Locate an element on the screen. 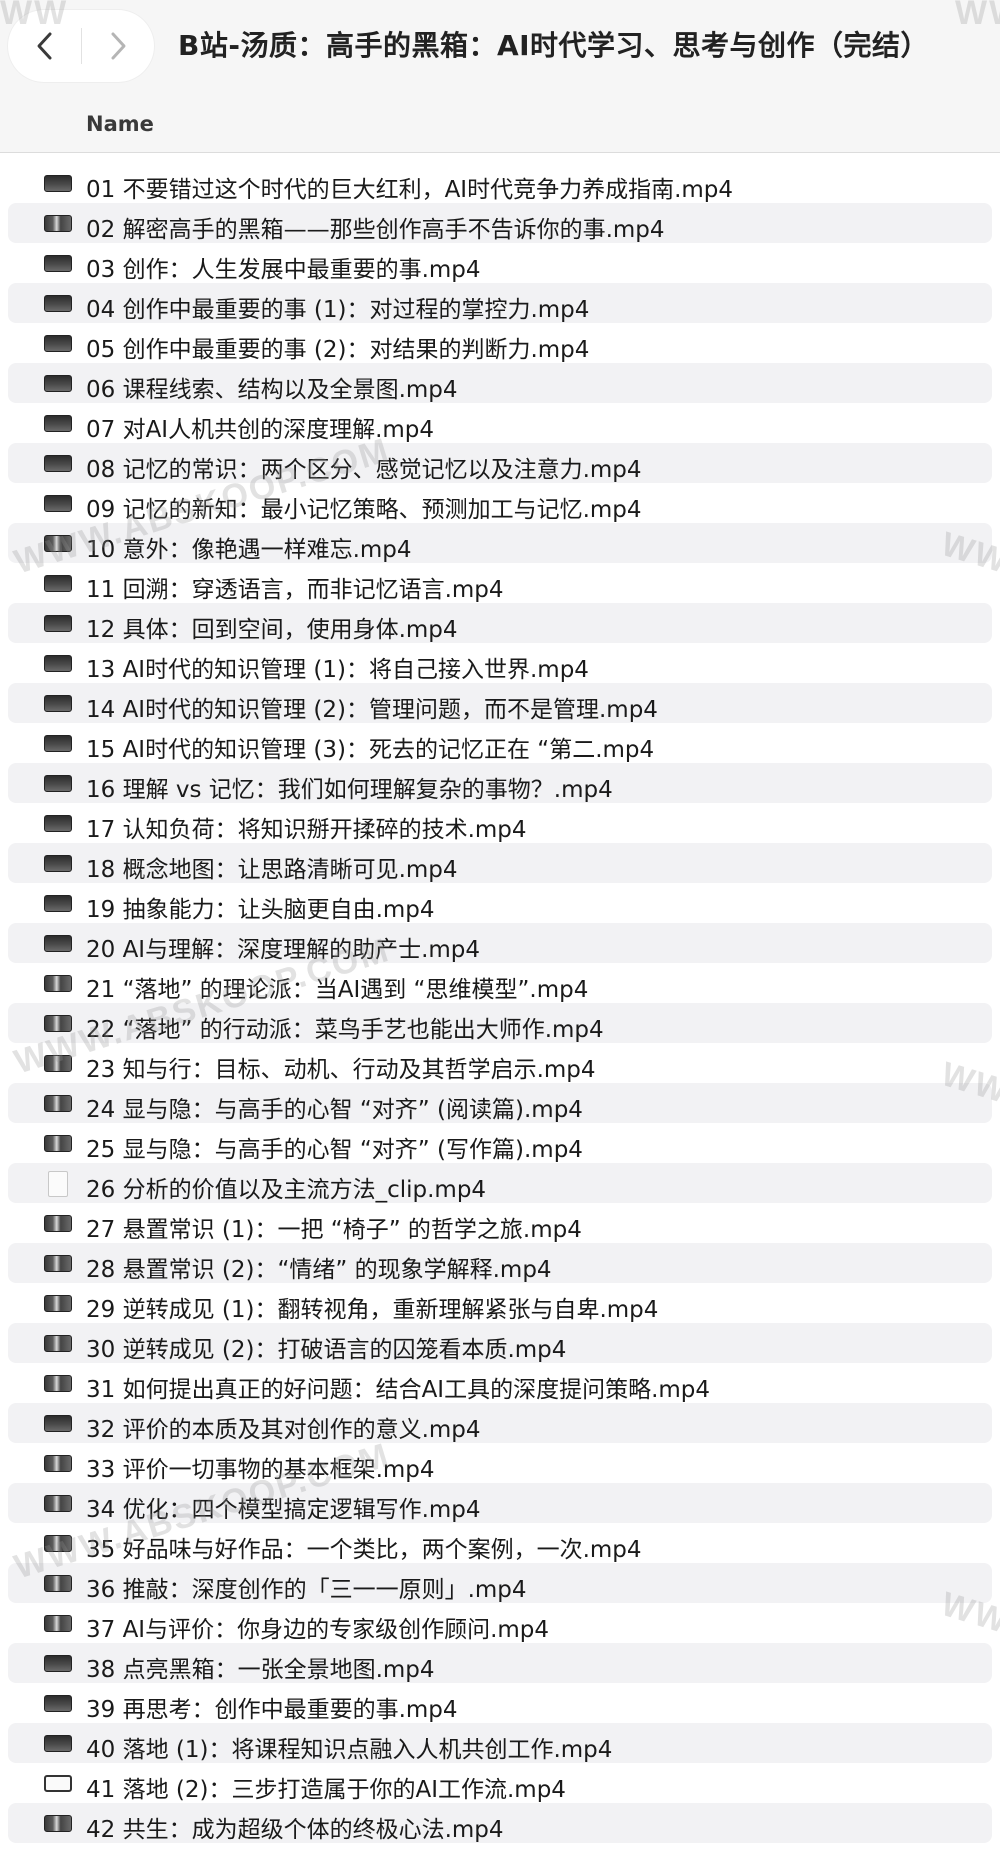  file-name: 13 AI时代的知识管理 (1)：将自己接入世界.mp4 is located at coordinates (337, 670).